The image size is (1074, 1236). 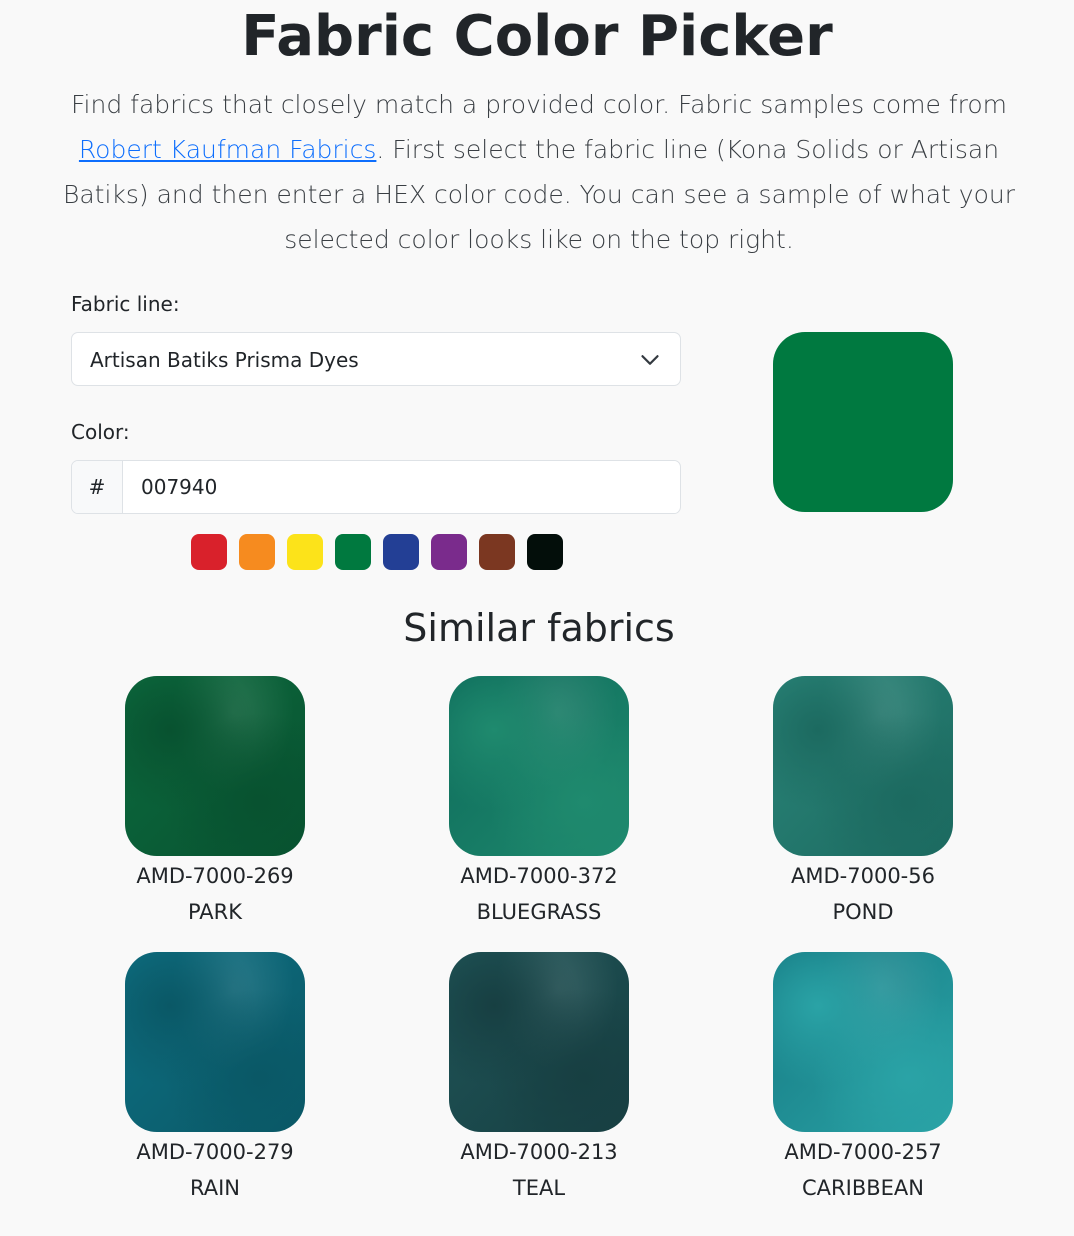 What do you see at coordinates (353, 552) in the screenshot?
I see `swatch-green` at bounding box center [353, 552].